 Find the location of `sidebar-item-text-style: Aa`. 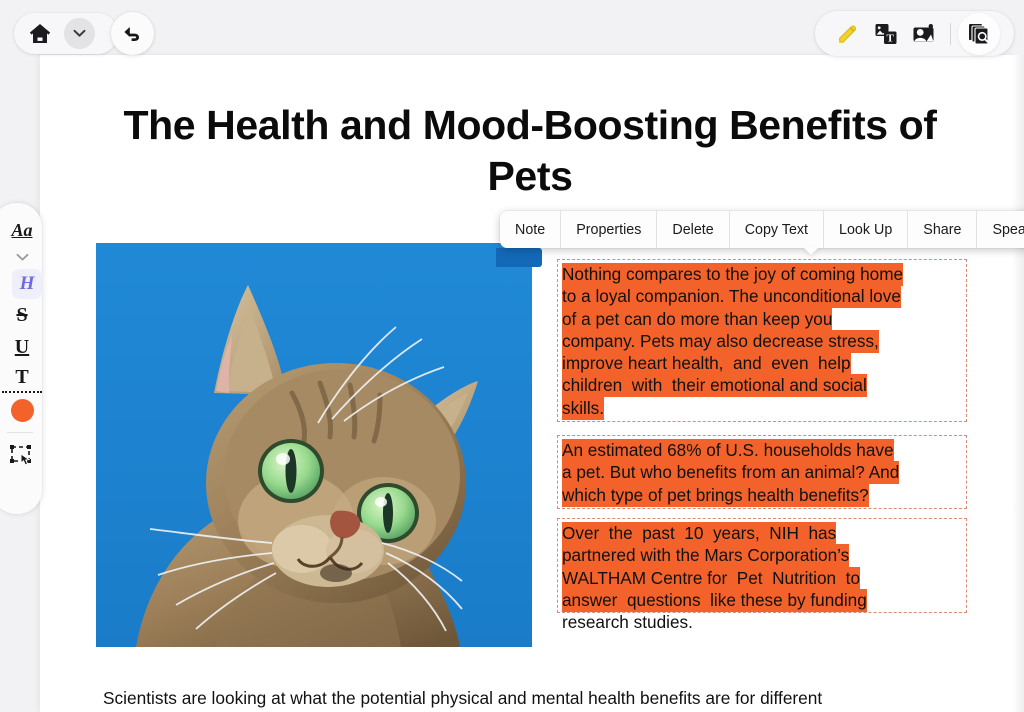

sidebar-item-text-style: Aa is located at coordinates (22, 230).